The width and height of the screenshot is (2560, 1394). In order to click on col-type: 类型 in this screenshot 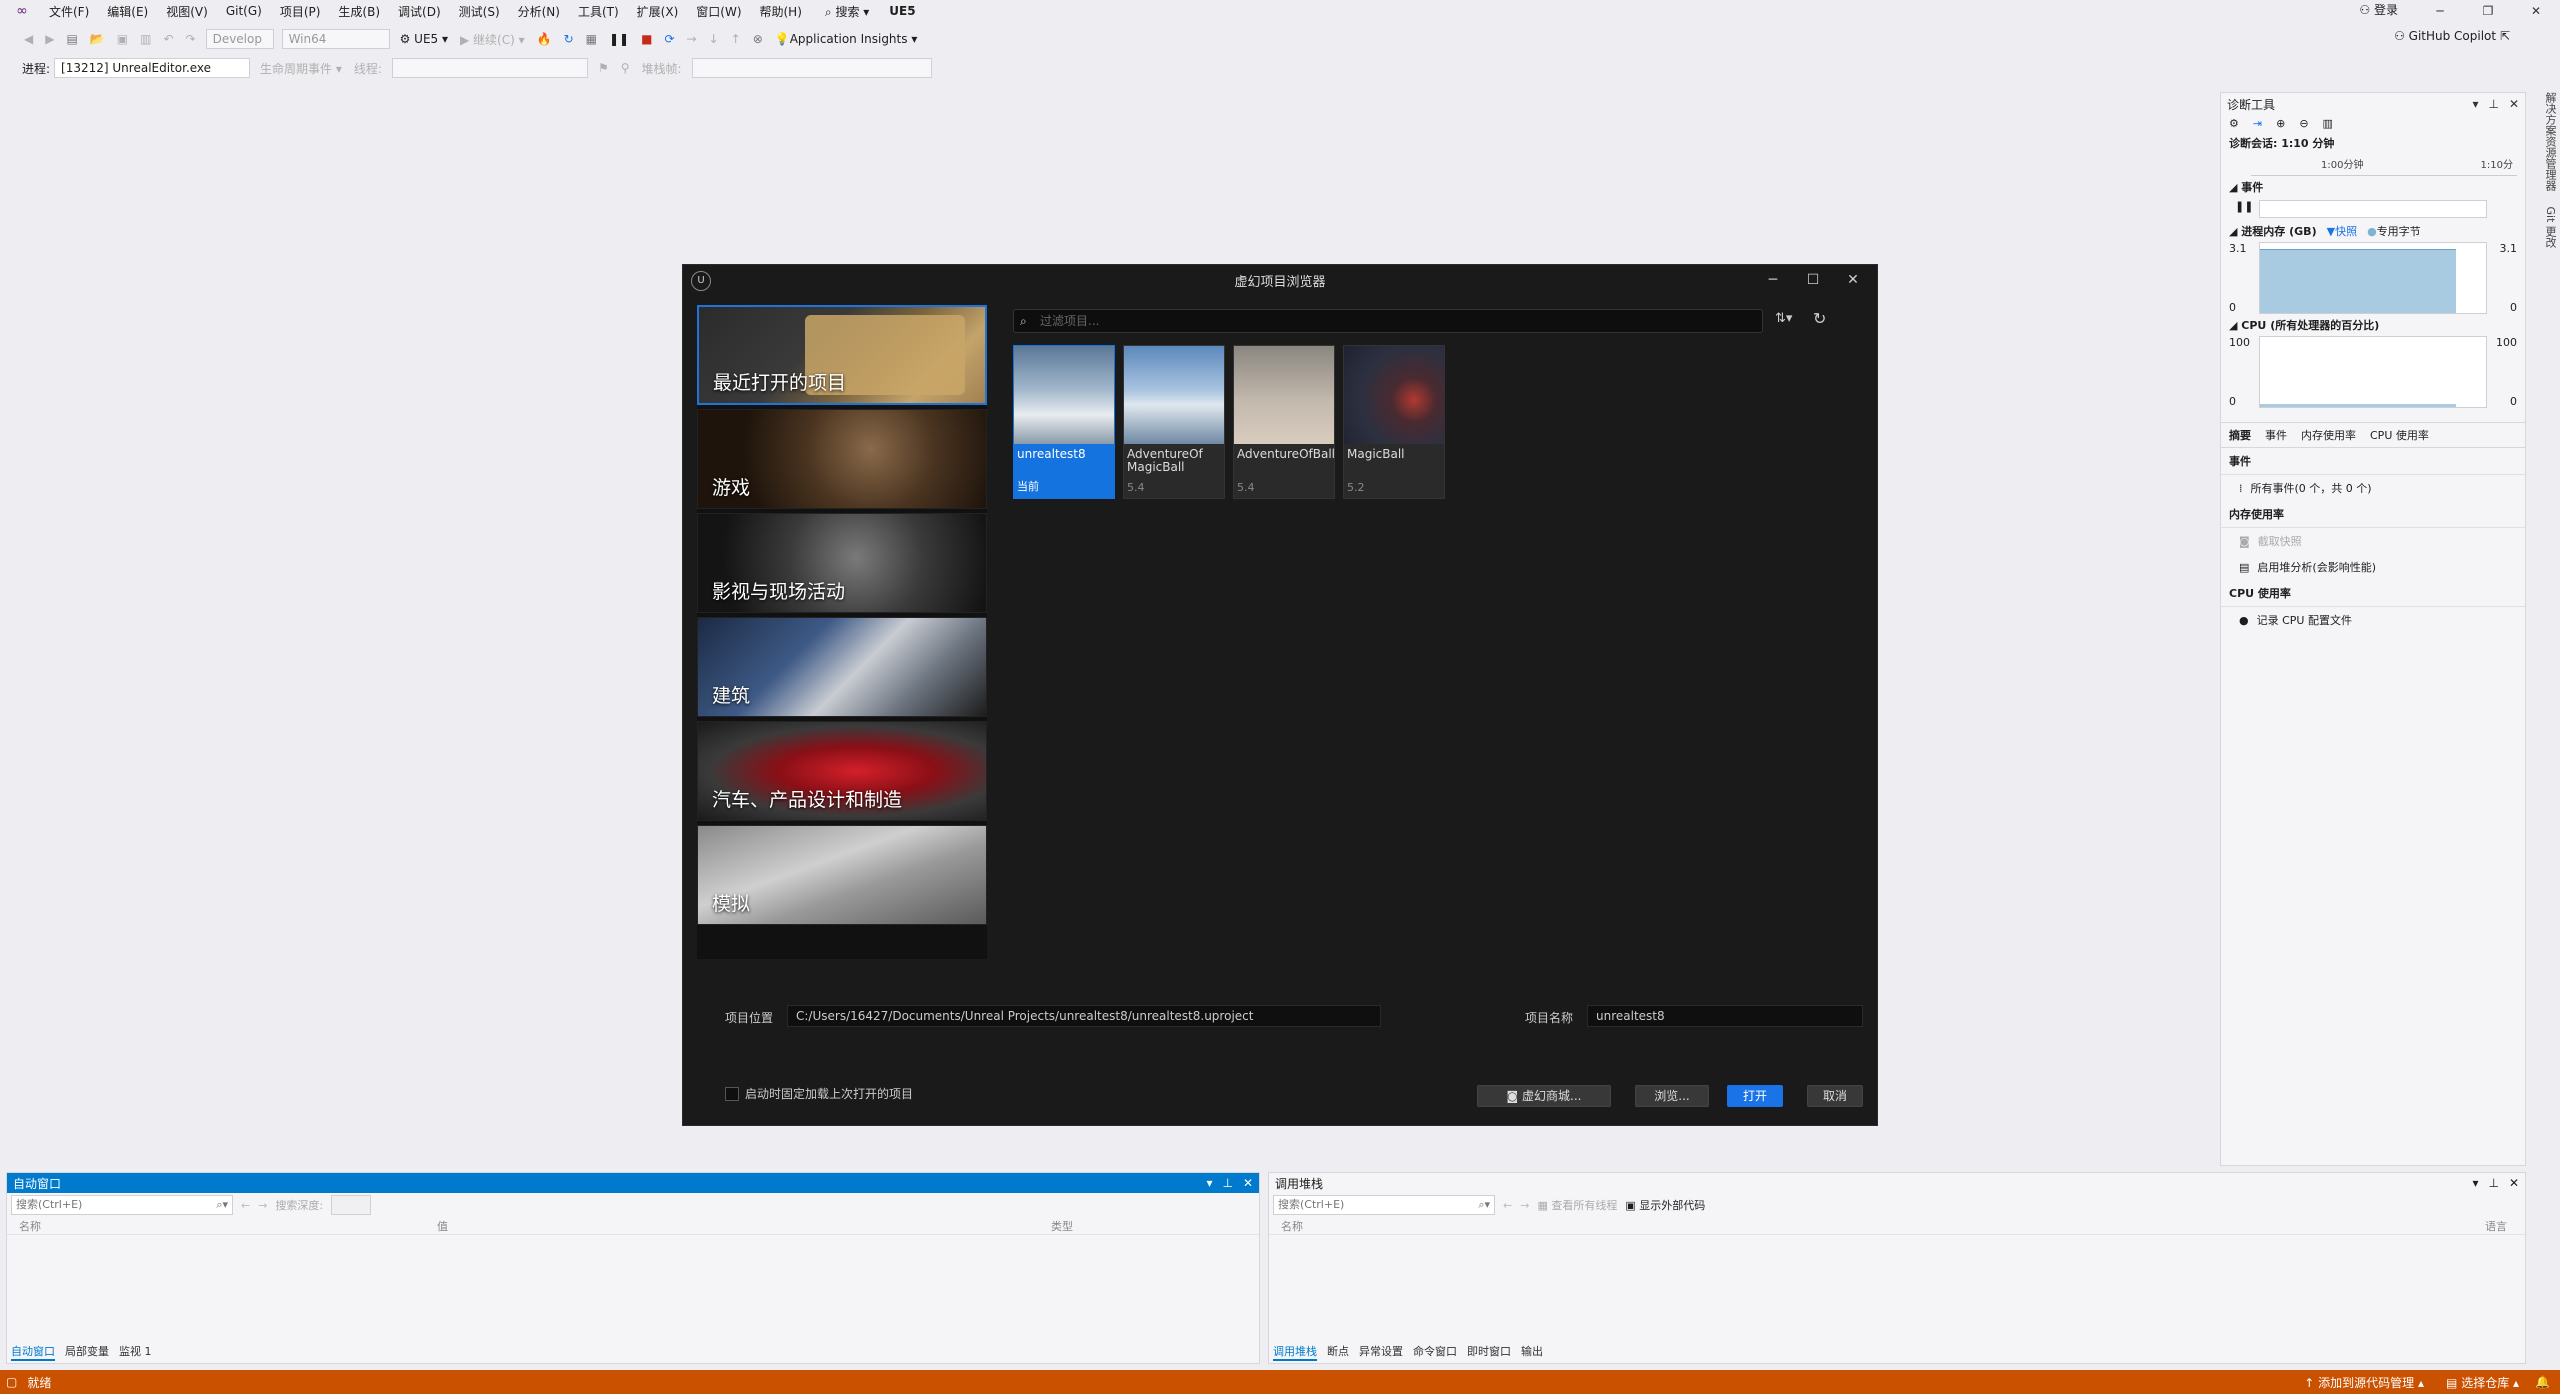, I will do `click(1062, 1226)`.